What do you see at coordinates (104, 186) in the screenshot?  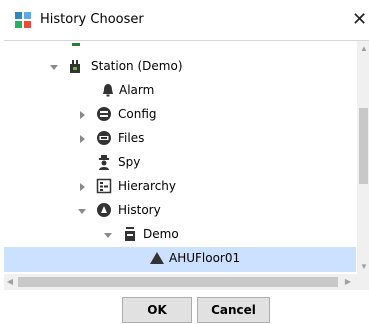 I see `hierarchy-icon` at bounding box center [104, 186].